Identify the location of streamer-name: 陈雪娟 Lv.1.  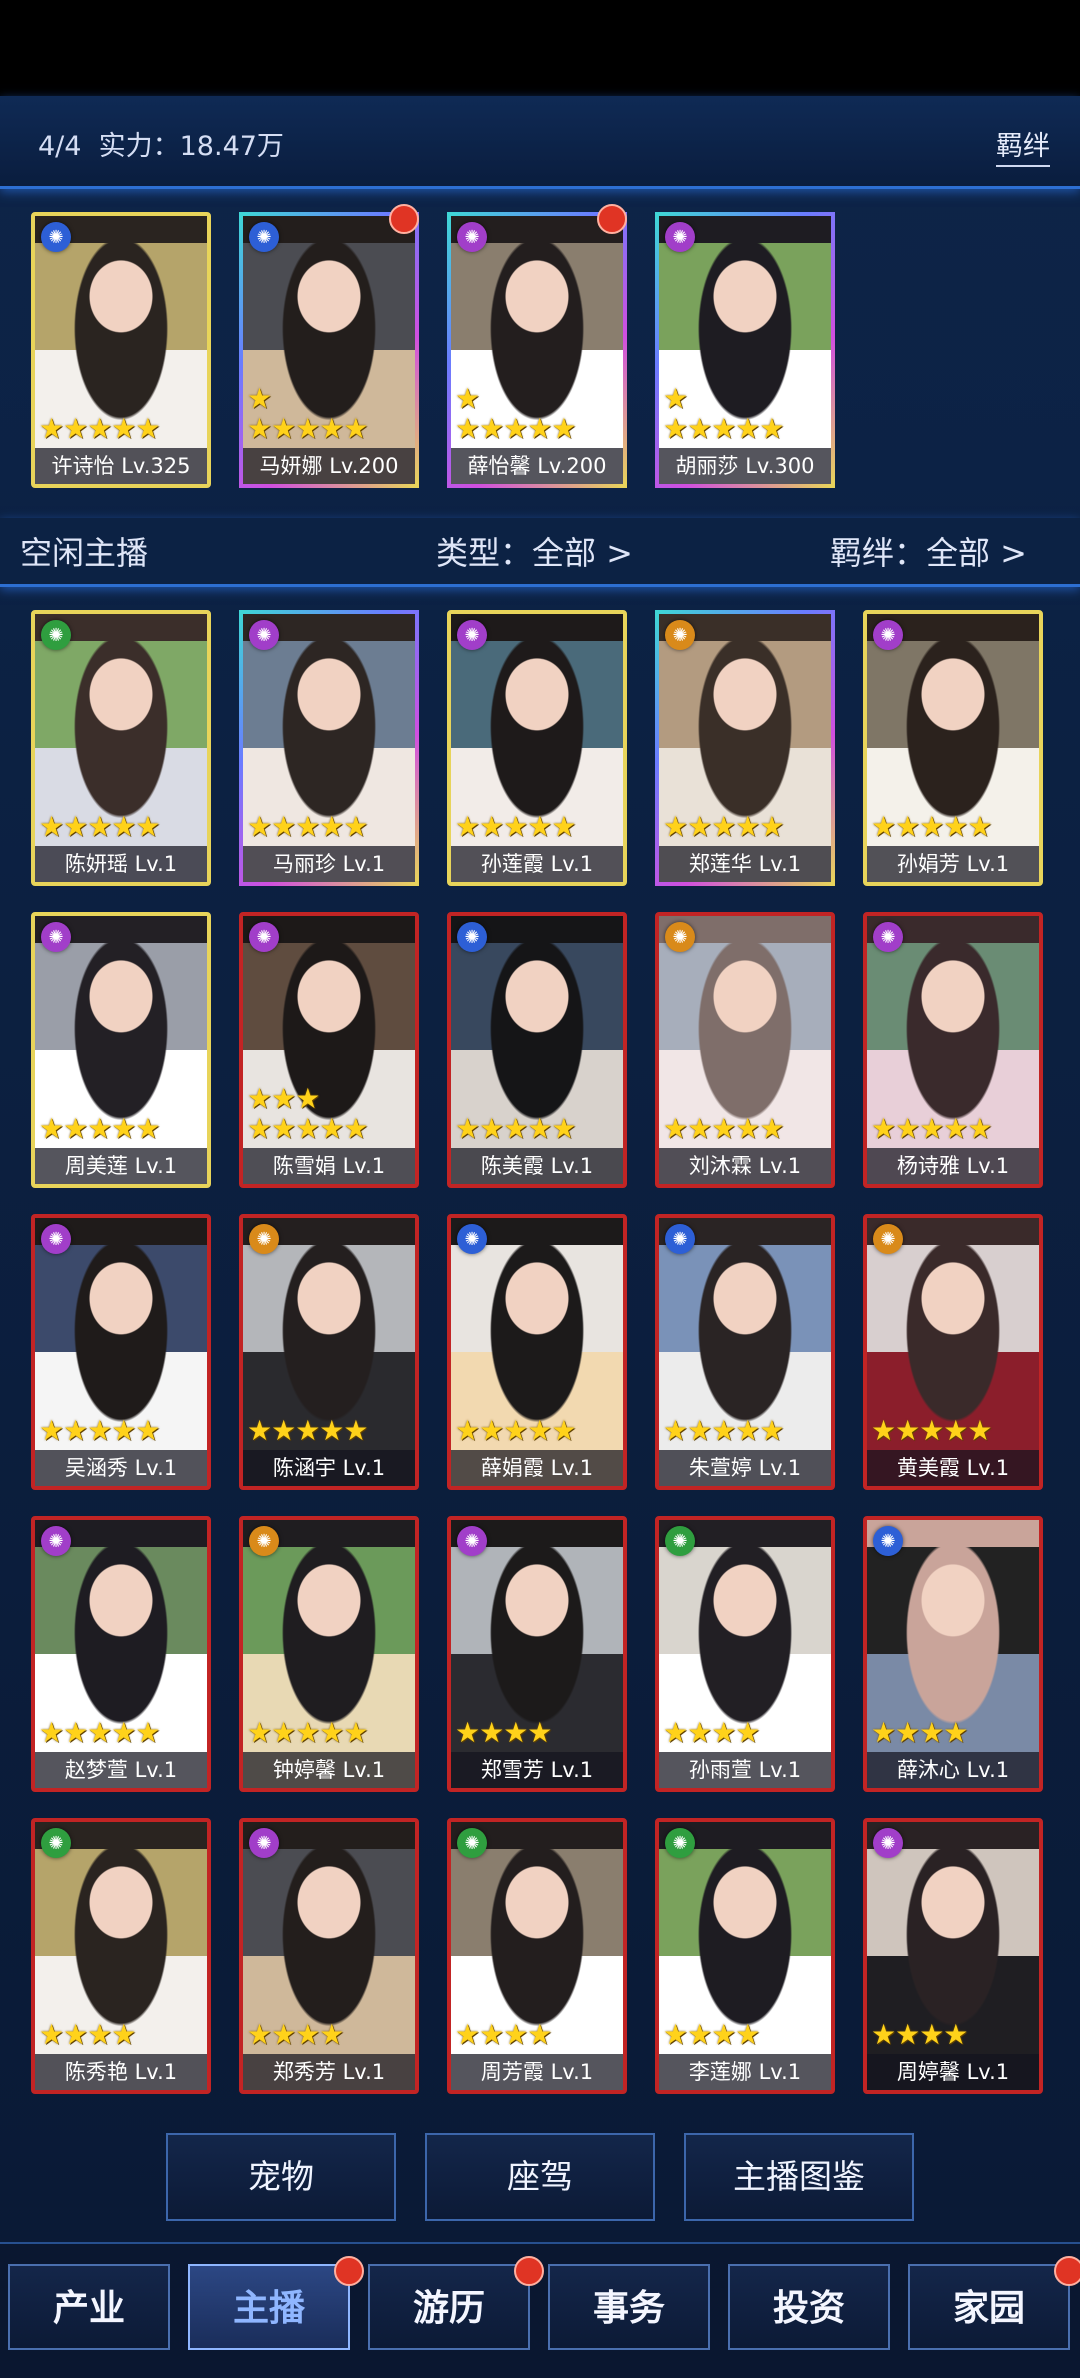
(329, 1166).